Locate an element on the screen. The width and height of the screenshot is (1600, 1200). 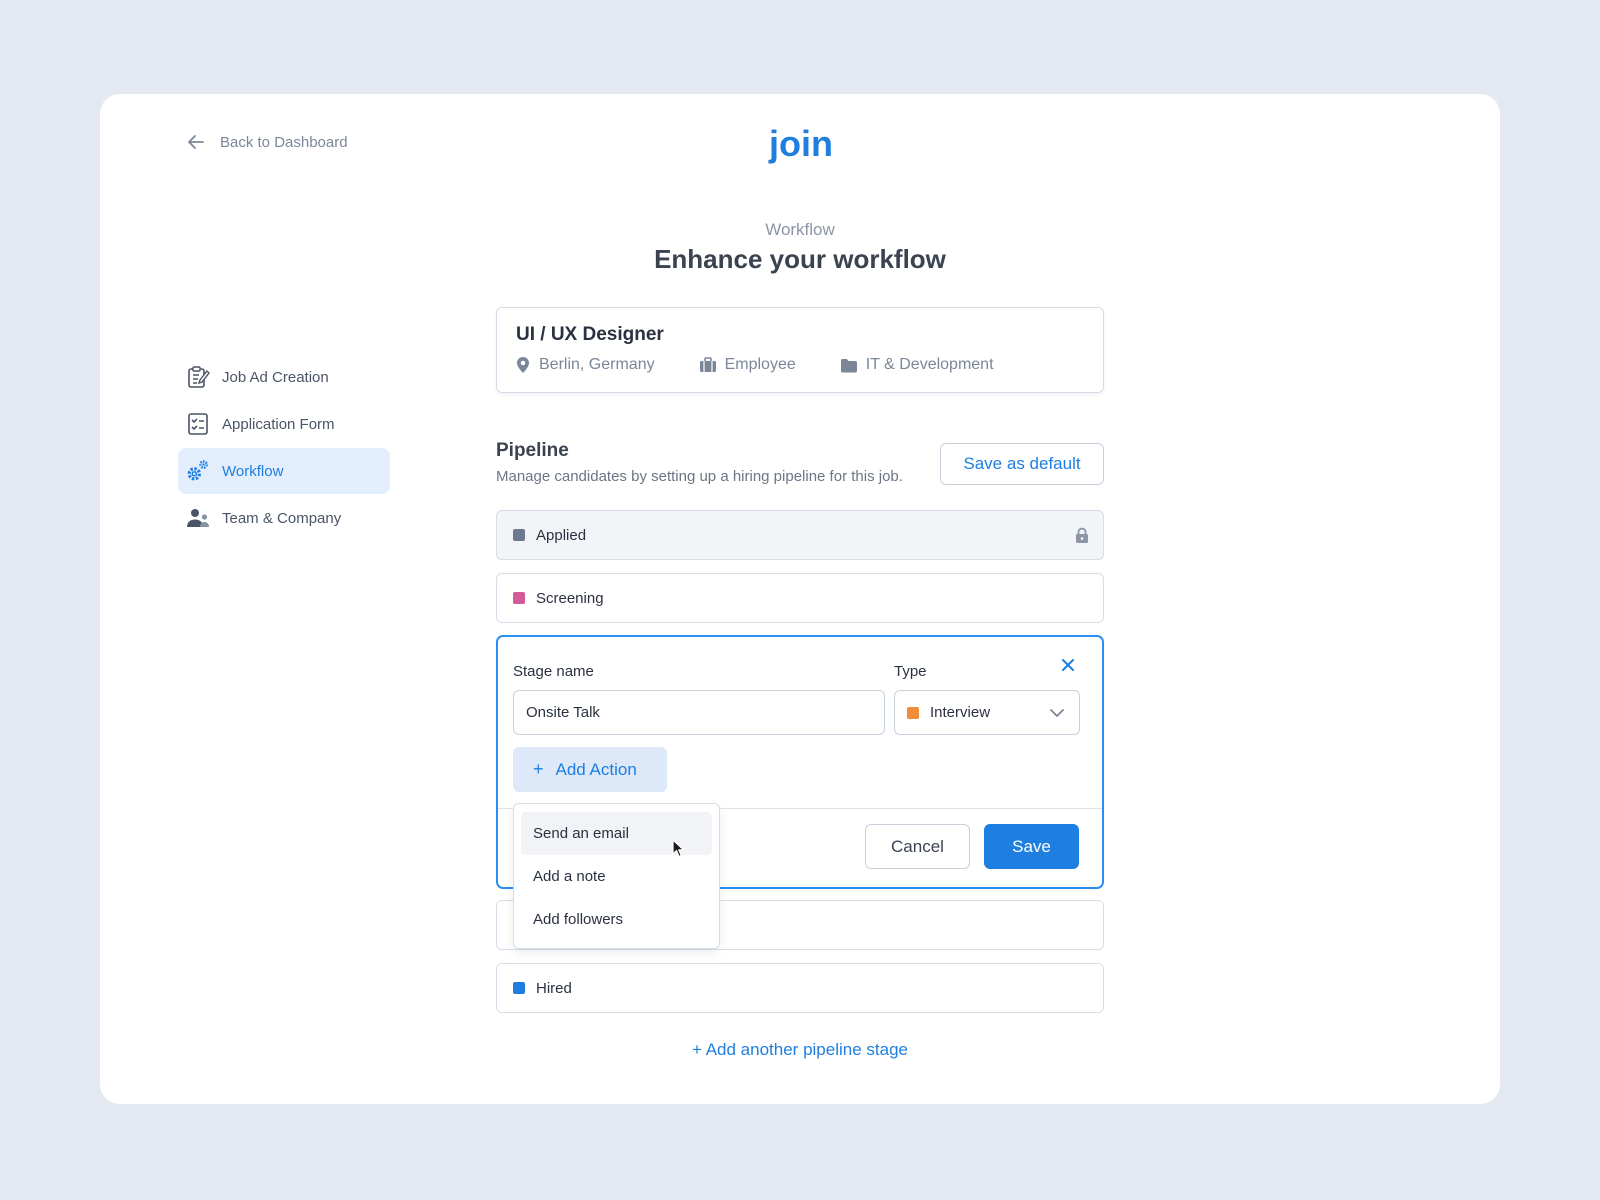
join-logo: join is located at coordinates (800, 144).